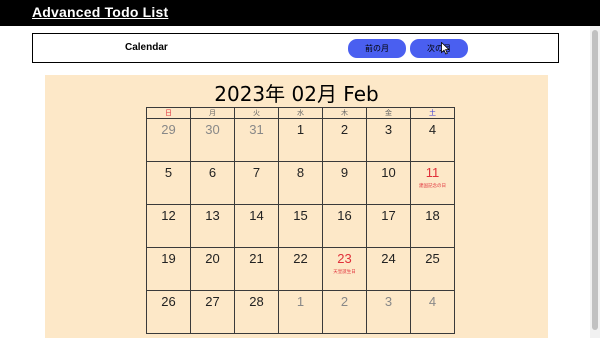 This screenshot has height=338, width=600. Describe the element at coordinates (212, 172) in the screenshot. I see `day-number: 6` at that location.